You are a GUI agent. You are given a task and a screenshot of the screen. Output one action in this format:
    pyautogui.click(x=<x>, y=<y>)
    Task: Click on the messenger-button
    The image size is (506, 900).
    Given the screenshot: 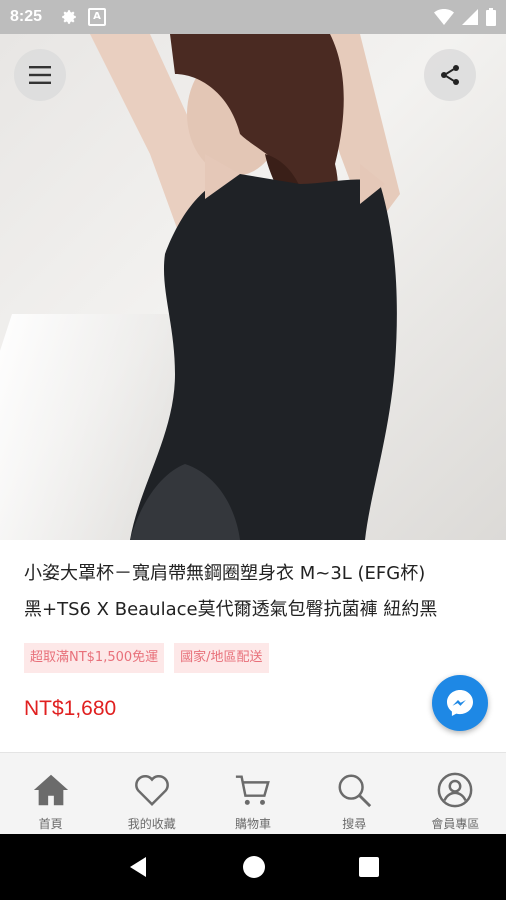 What is the action you would take?
    pyautogui.click(x=460, y=703)
    